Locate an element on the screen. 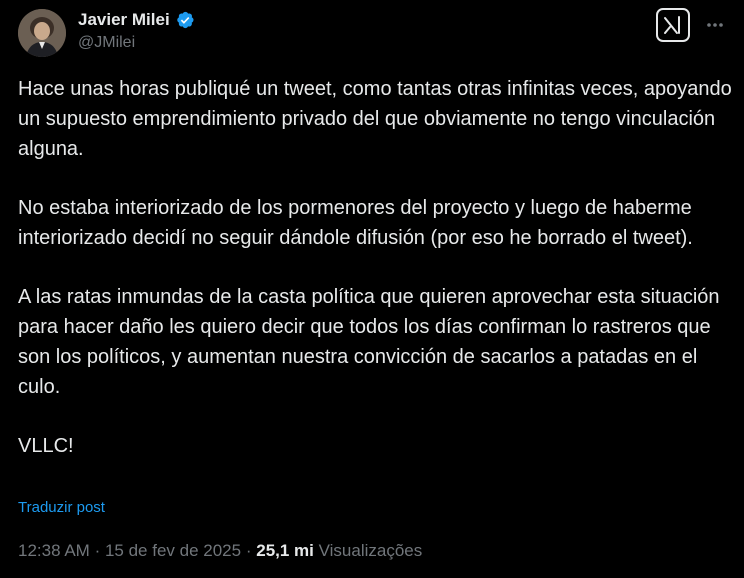 This screenshot has width=744, height=578. author-name-row: Javier Milei is located at coordinates (136, 20).